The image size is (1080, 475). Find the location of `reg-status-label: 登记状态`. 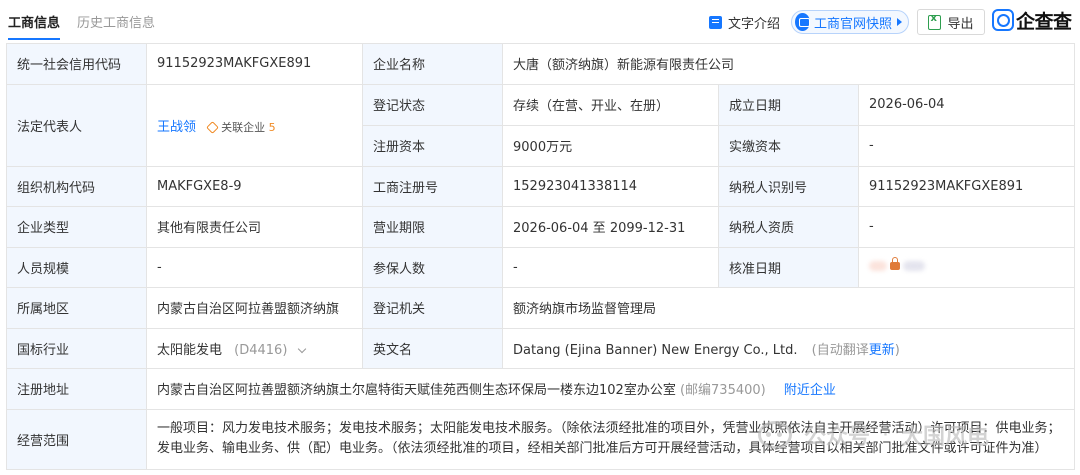

reg-status-label: 登记状态 is located at coordinates (432, 104).